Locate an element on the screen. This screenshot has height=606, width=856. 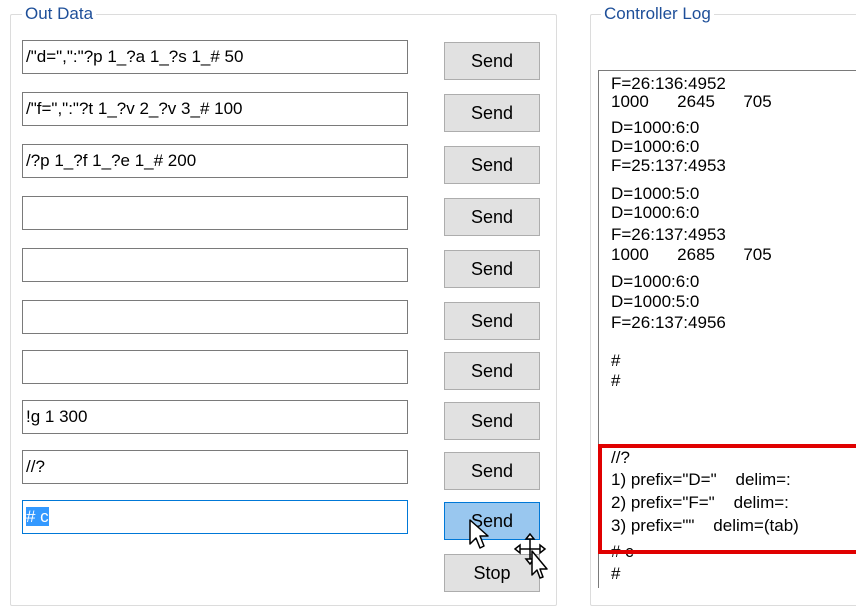
log-line: 1000 2685 705 is located at coordinates (691, 254).